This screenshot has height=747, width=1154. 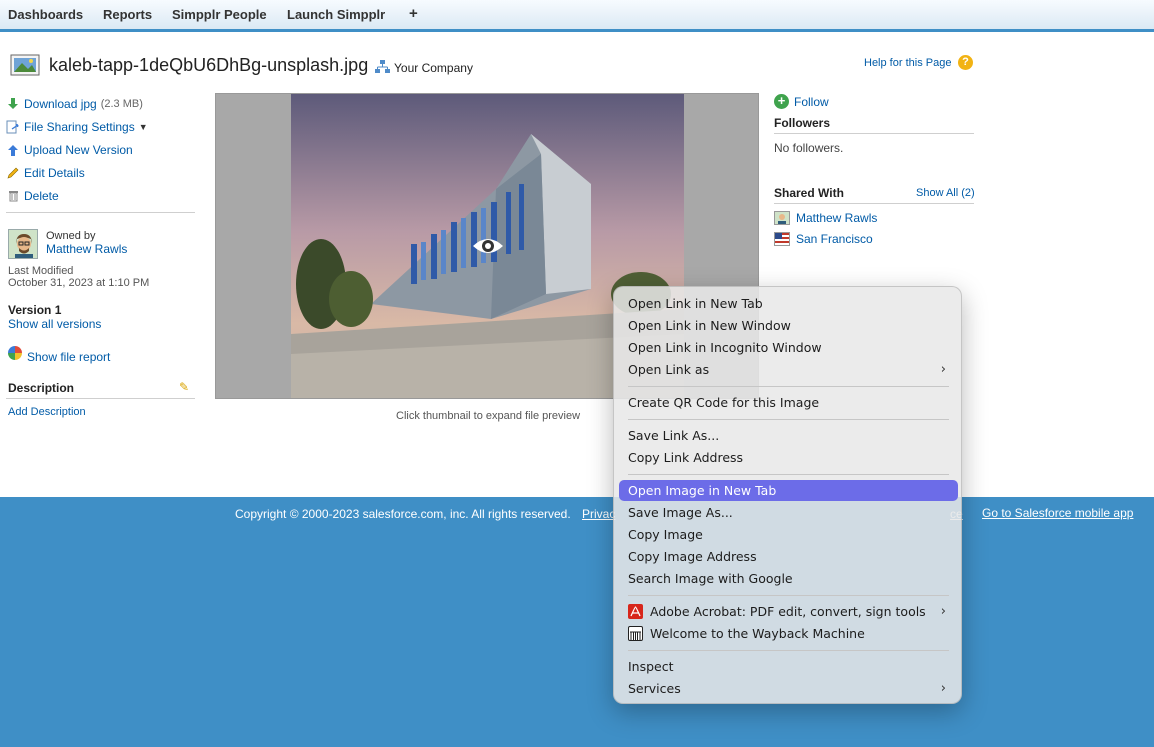 I want to click on menu-copy-image: Copy Image, so click(x=788, y=534).